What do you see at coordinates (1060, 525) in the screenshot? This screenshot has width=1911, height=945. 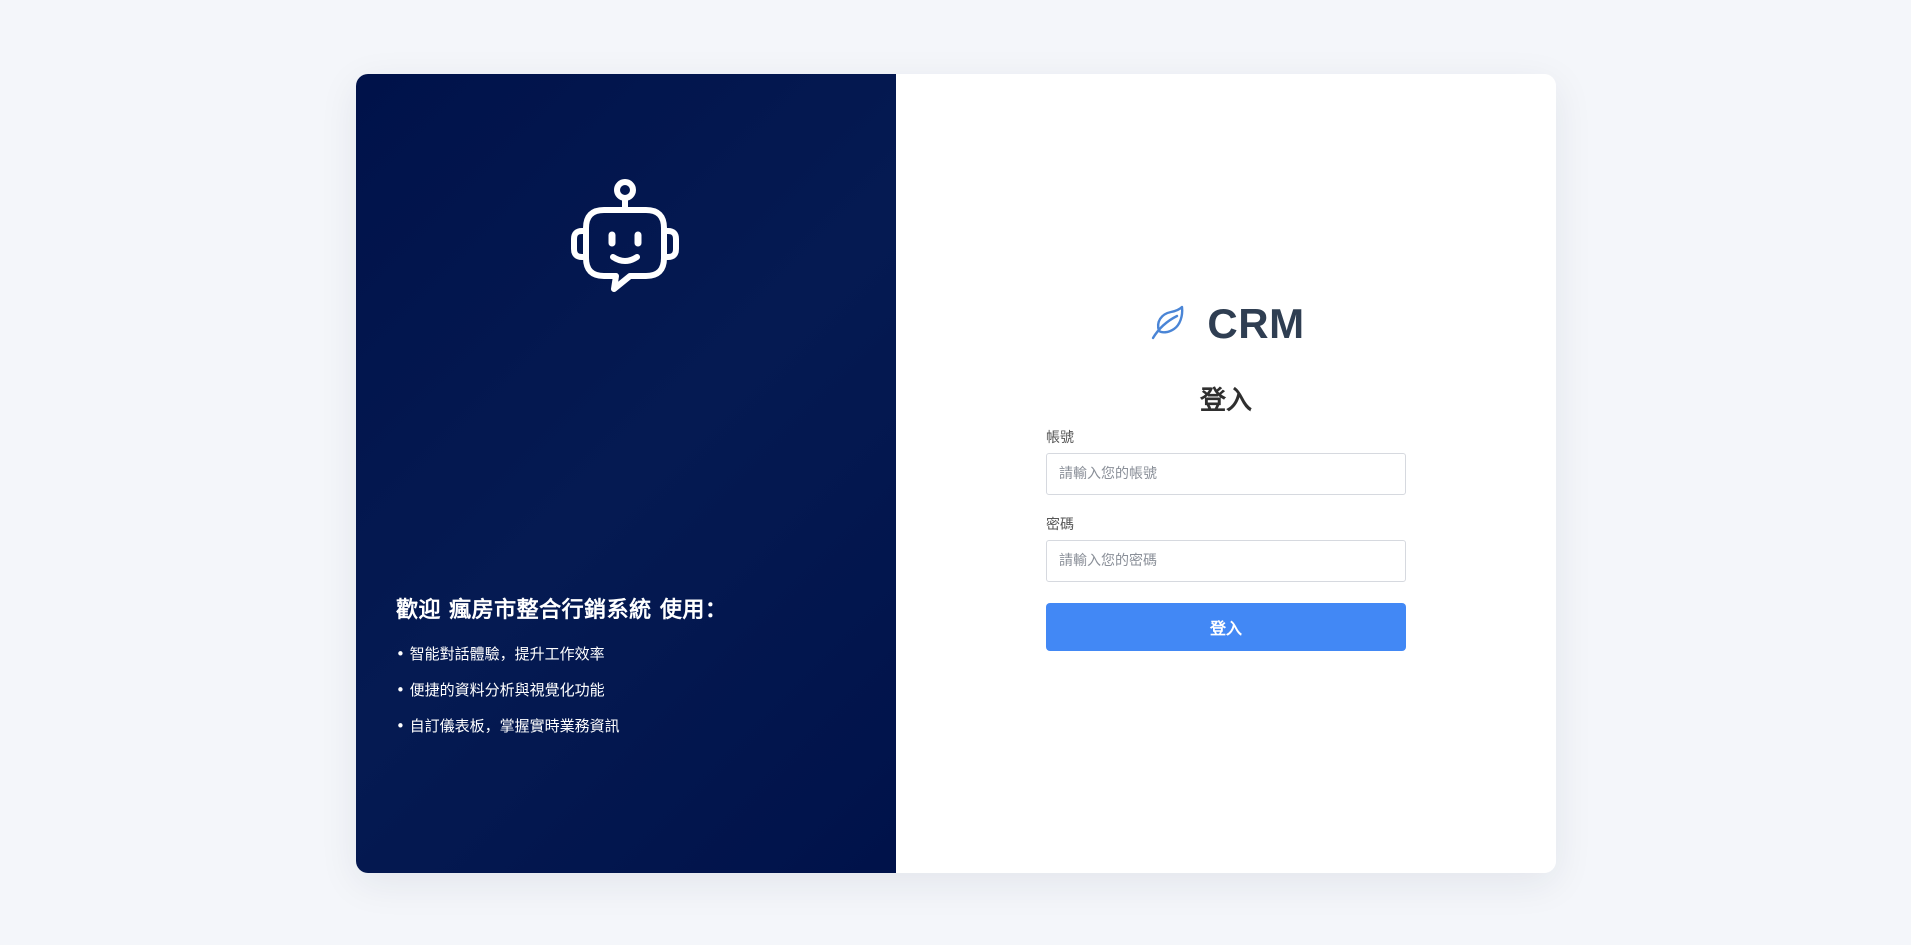 I see `password-label: 密碼` at bounding box center [1060, 525].